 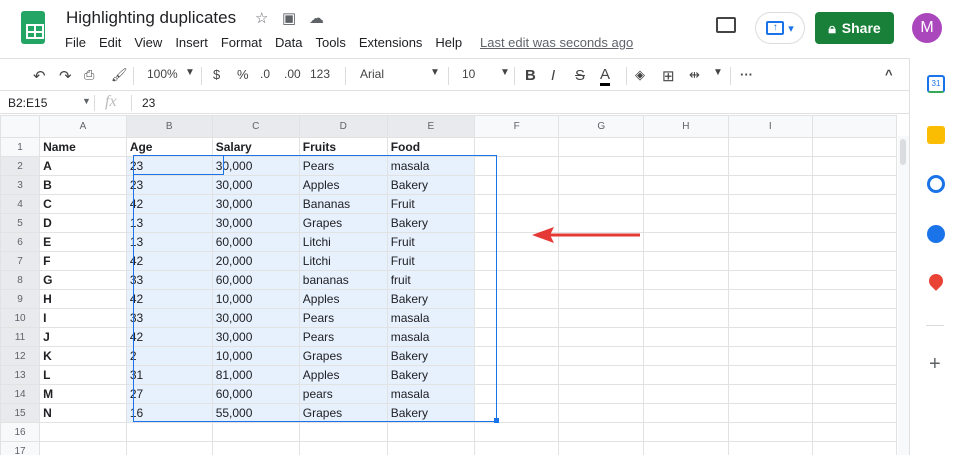 What do you see at coordinates (580, 75) in the screenshot?
I see `strikethrough-button: S` at bounding box center [580, 75].